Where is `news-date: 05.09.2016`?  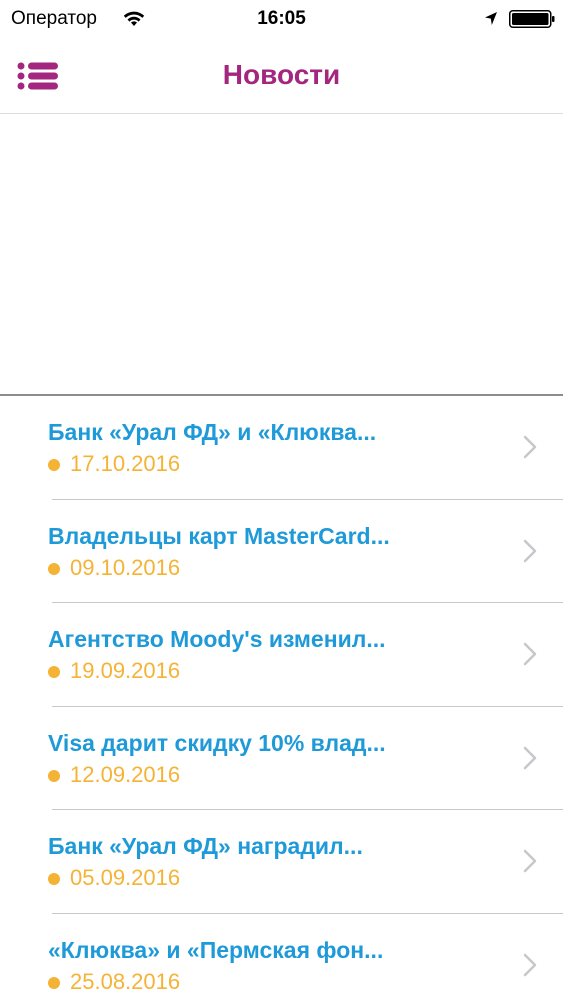
news-date: 05.09.2016 is located at coordinates (125, 877).